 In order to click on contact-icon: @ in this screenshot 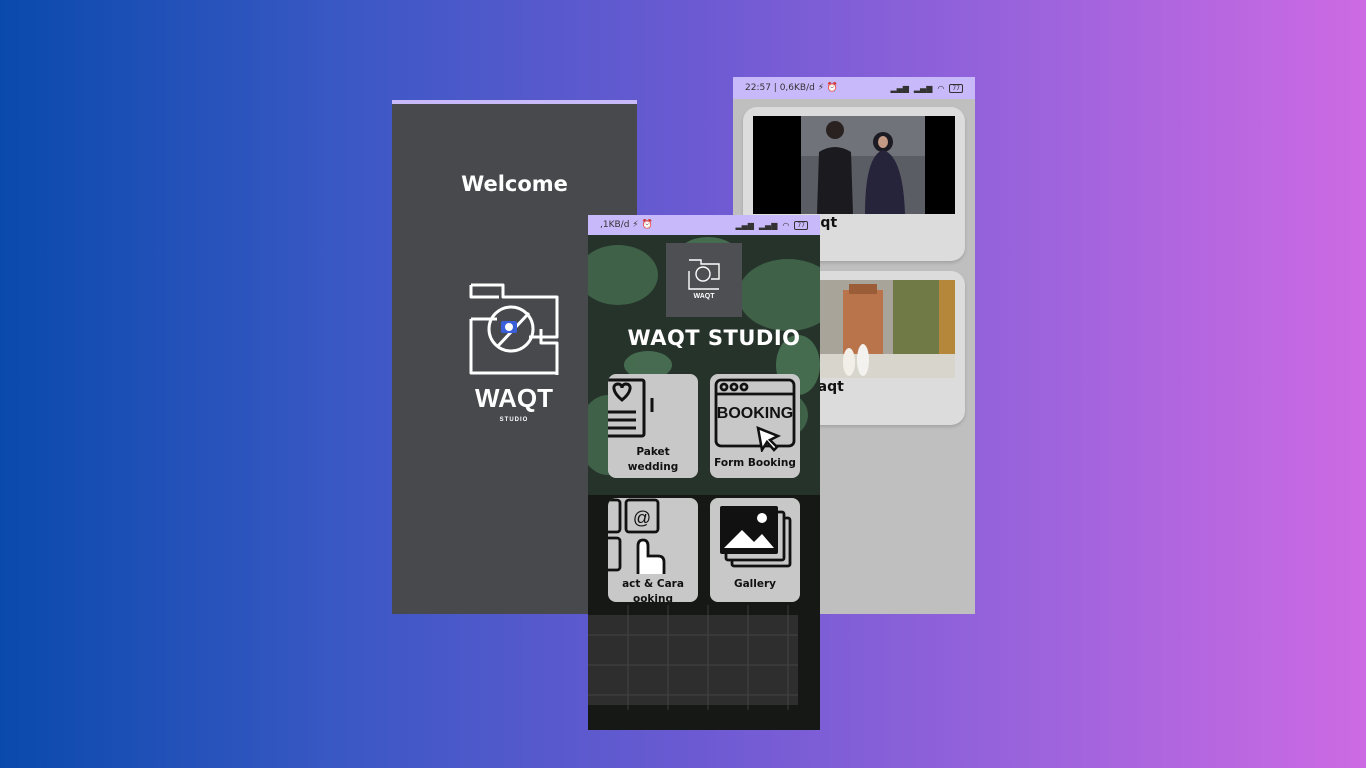, I will do `click(637, 536)`.